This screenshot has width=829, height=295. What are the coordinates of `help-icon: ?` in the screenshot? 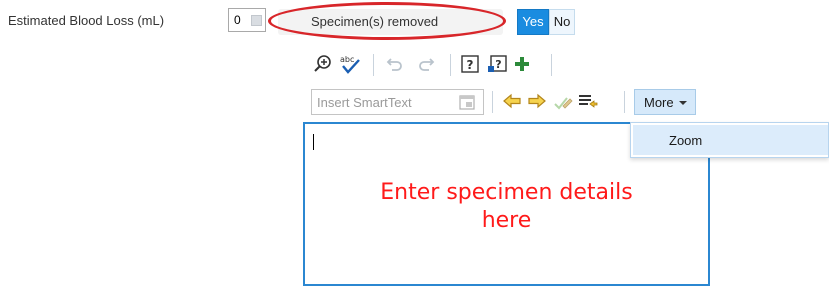 It's located at (470, 66).